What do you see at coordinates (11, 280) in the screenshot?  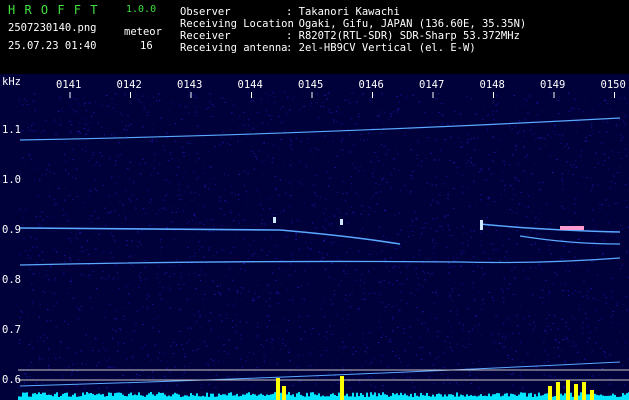 I see `freq-label: 0.8` at bounding box center [11, 280].